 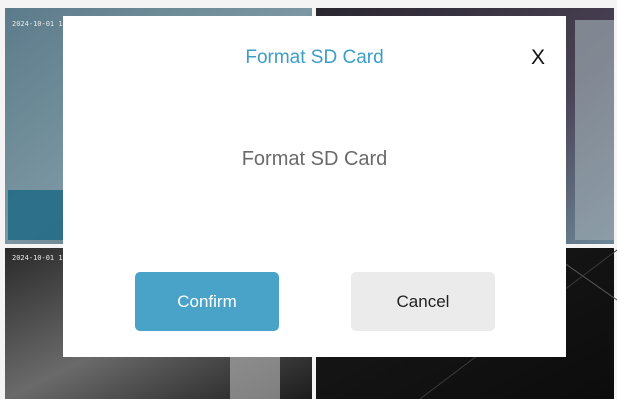 What do you see at coordinates (314, 57) in the screenshot?
I see `dialog-title: Format SD Card` at bounding box center [314, 57].